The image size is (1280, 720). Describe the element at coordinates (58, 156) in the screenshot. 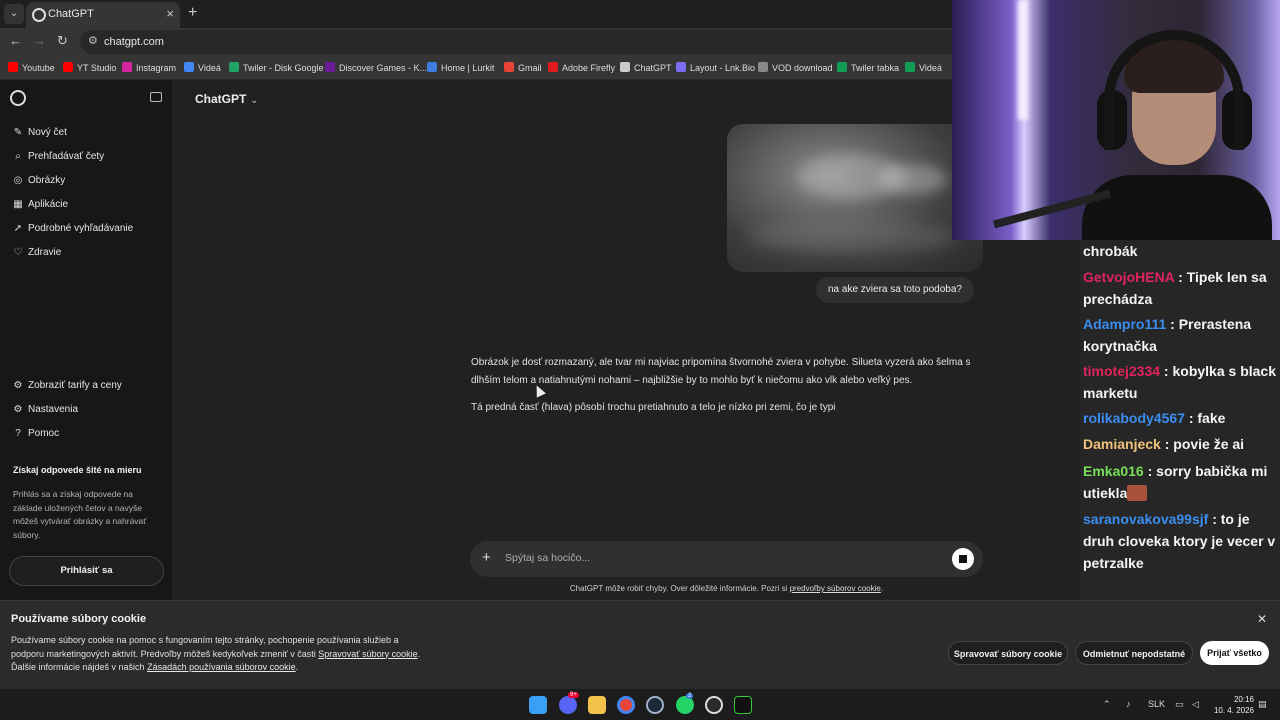

I see `sidebar-item-search-chats: ⌕ Prehľadávať čety` at that location.